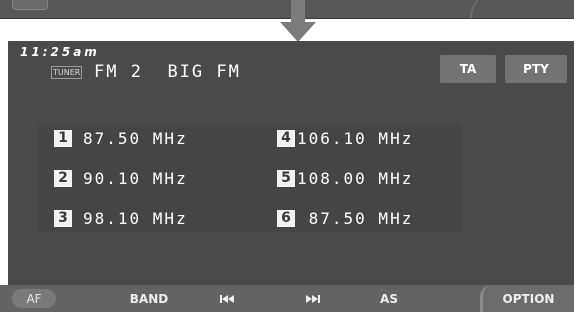 Image resolution: width=574 pixels, height=312 pixels. What do you see at coordinates (118, 72) in the screenshot?
I see `band-label: FM 2` at bounding box center [118, 72].